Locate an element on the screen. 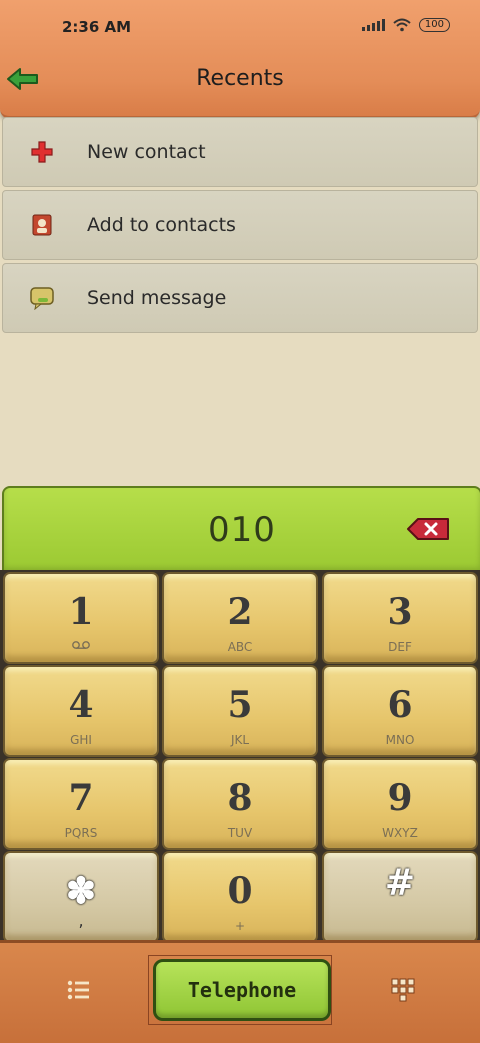  message-icon is located at coordinates (42, 298).